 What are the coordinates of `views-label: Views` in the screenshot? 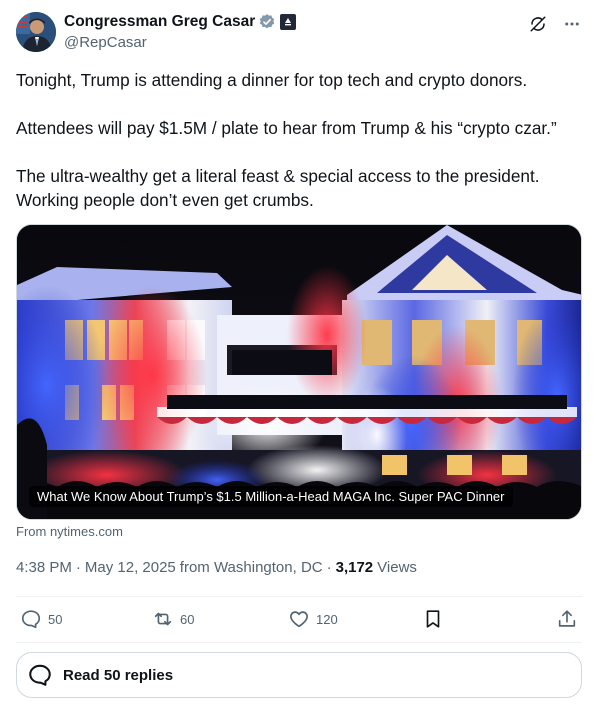 It's located at (397, 567).